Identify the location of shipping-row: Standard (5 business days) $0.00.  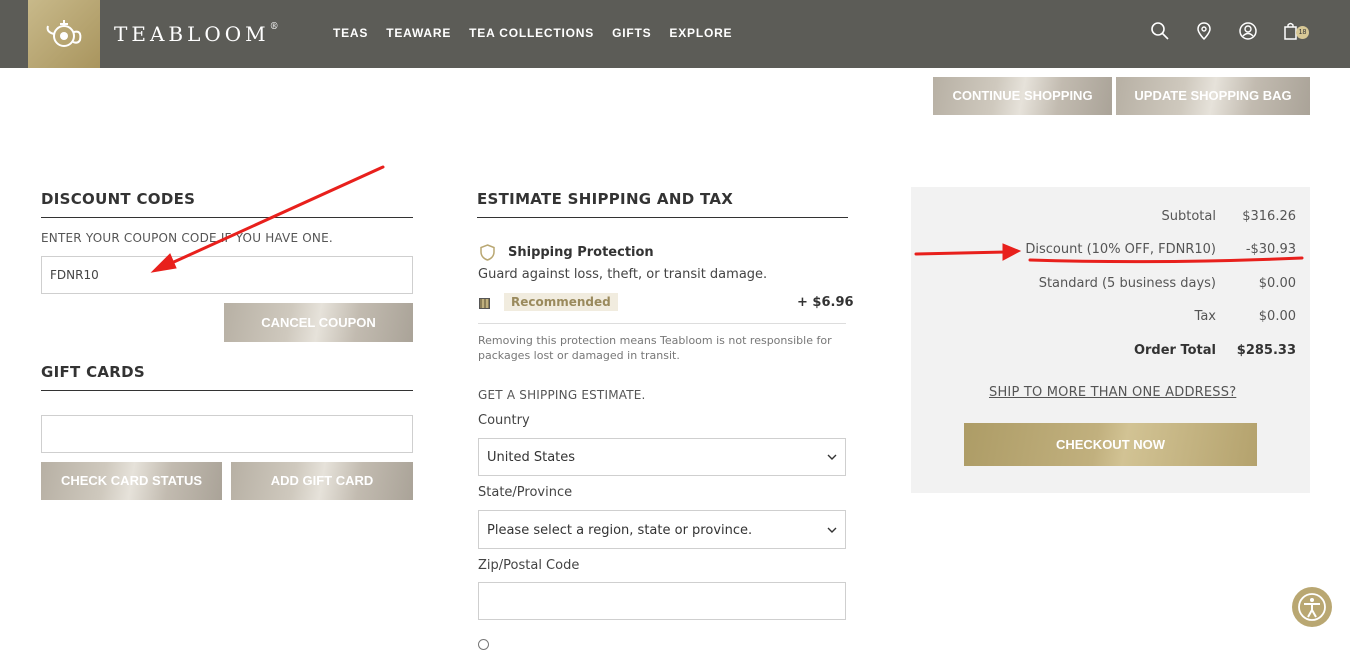
(1167, 283).